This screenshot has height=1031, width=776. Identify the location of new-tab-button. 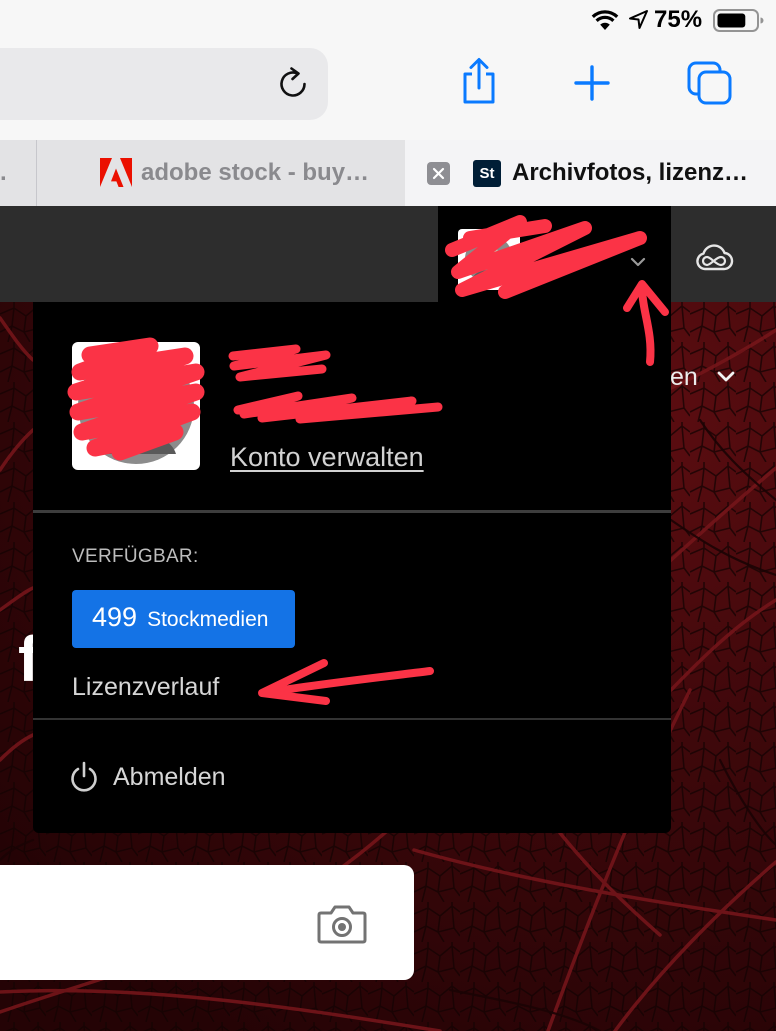
(592, 85).